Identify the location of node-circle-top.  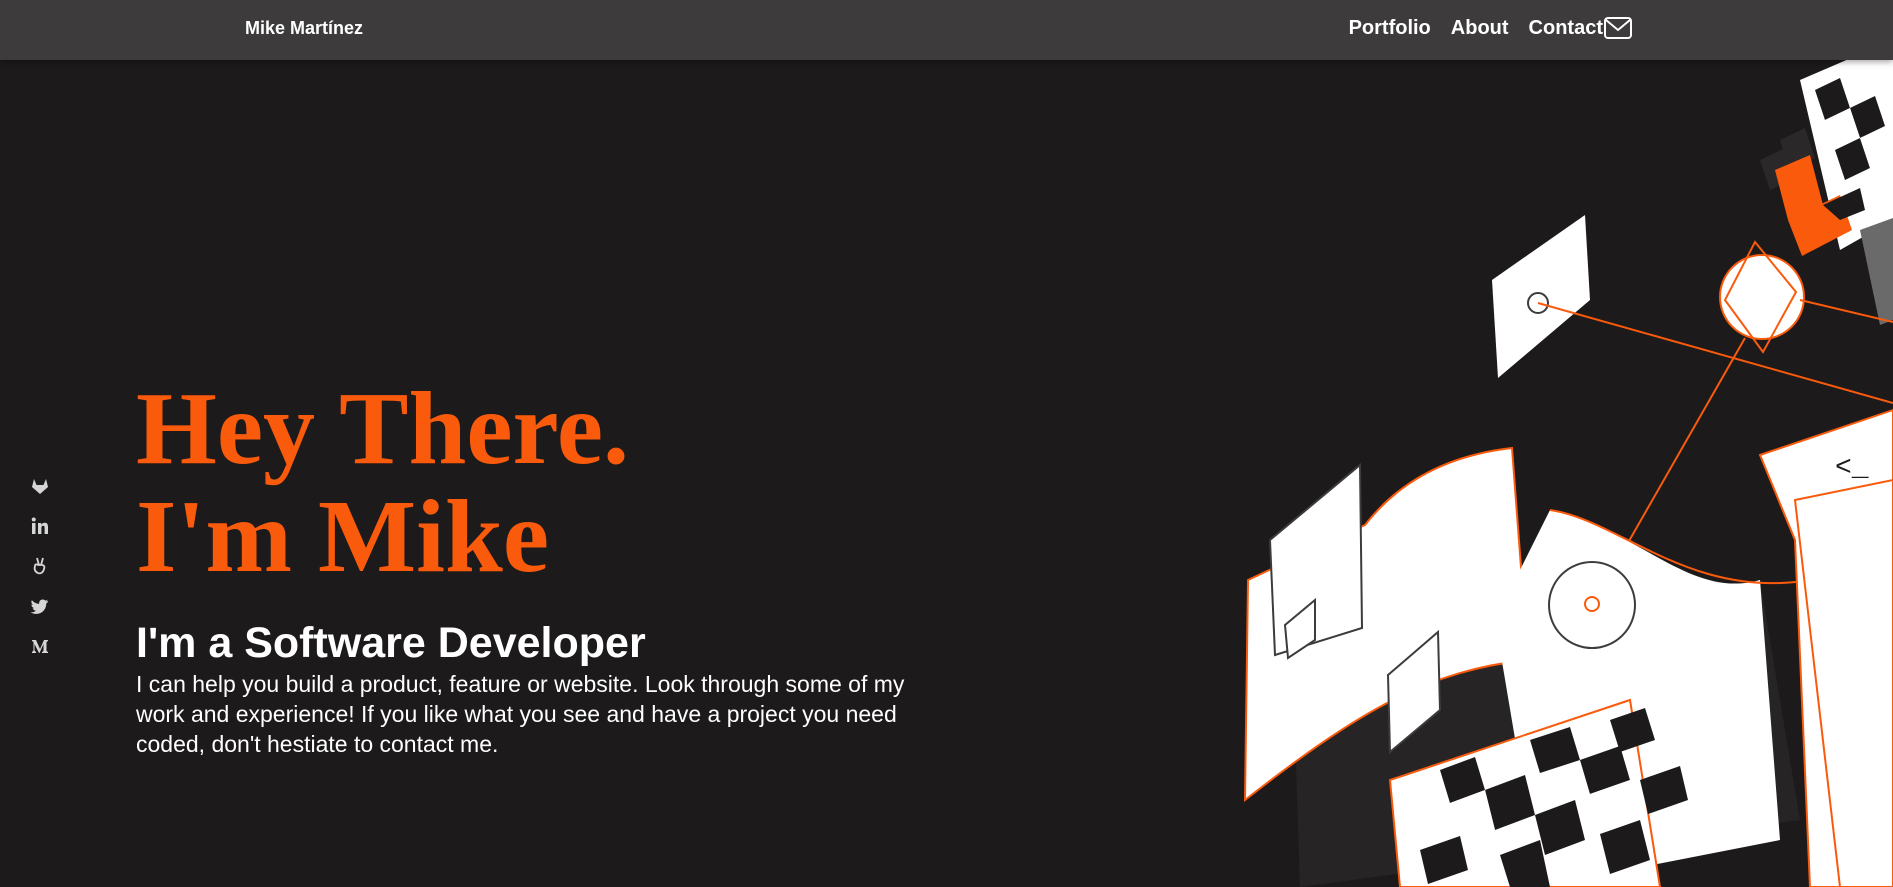
(1762, 297).